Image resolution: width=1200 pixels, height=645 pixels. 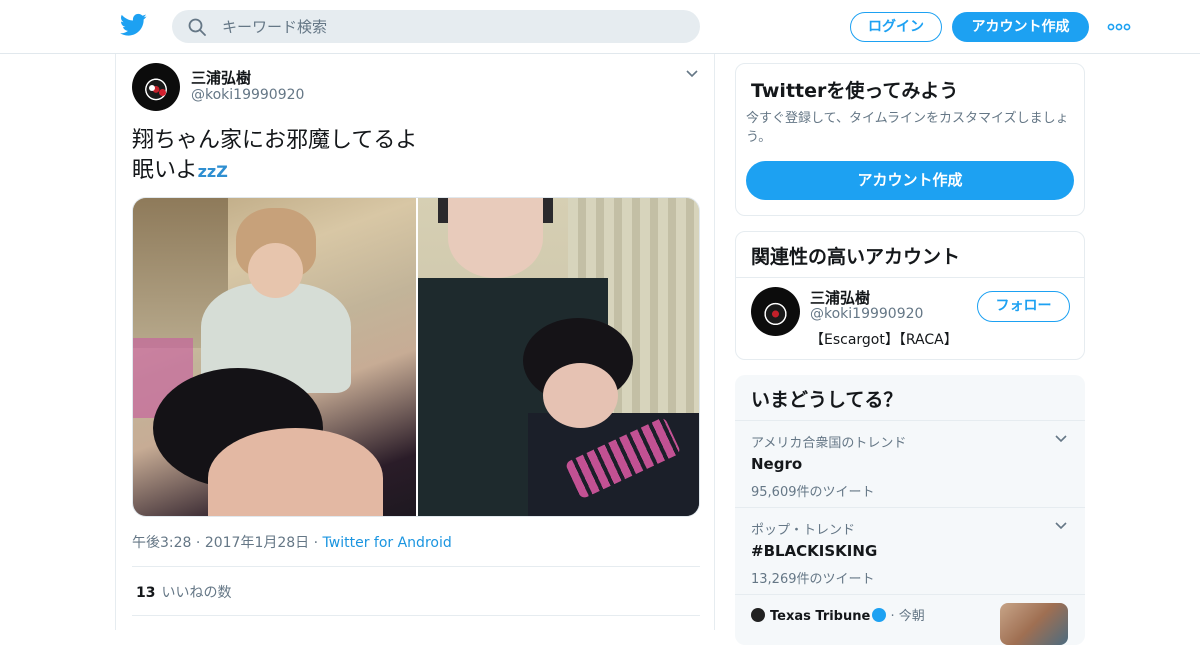 What do you see at coordinates (452, 26) in the screenshot?
I see `search-input` at bounding box center [452, 26].